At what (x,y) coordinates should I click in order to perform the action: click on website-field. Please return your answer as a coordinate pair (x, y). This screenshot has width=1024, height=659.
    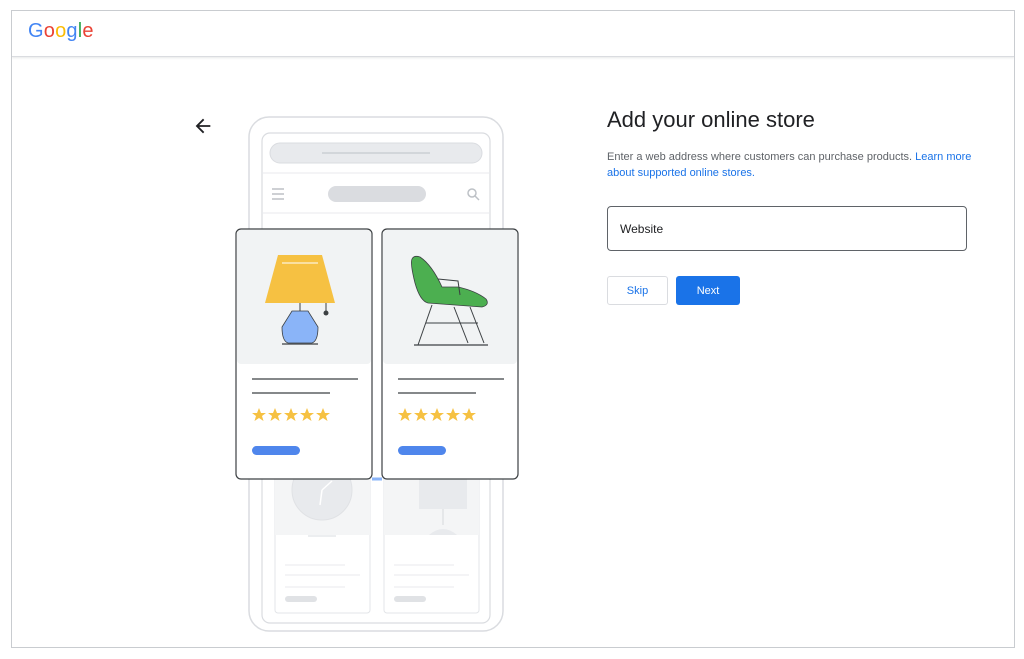
    Looking at the image, I should click on (787, 228).